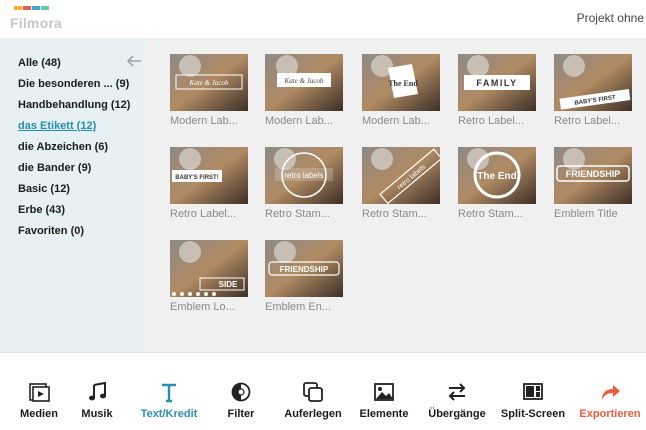 The width and height of the screenshot is (646, 430). What do you see at coordinates (209, 268) in the screenshot?
I see `title-thumbnail: SIDE` at bounding box center [209, 268].